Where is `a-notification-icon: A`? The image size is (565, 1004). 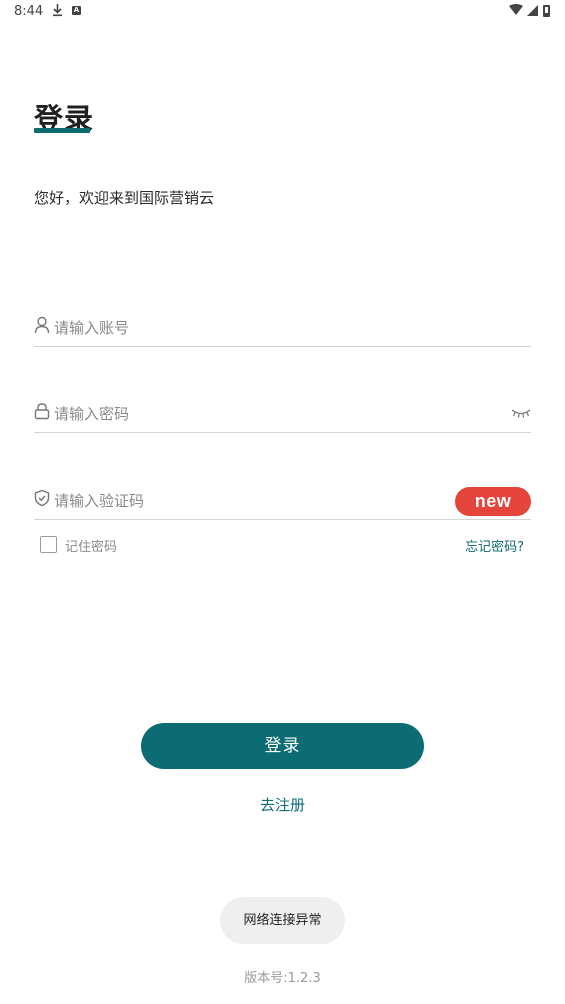
a-notification-icon: A is located at coordinates (76, 10).